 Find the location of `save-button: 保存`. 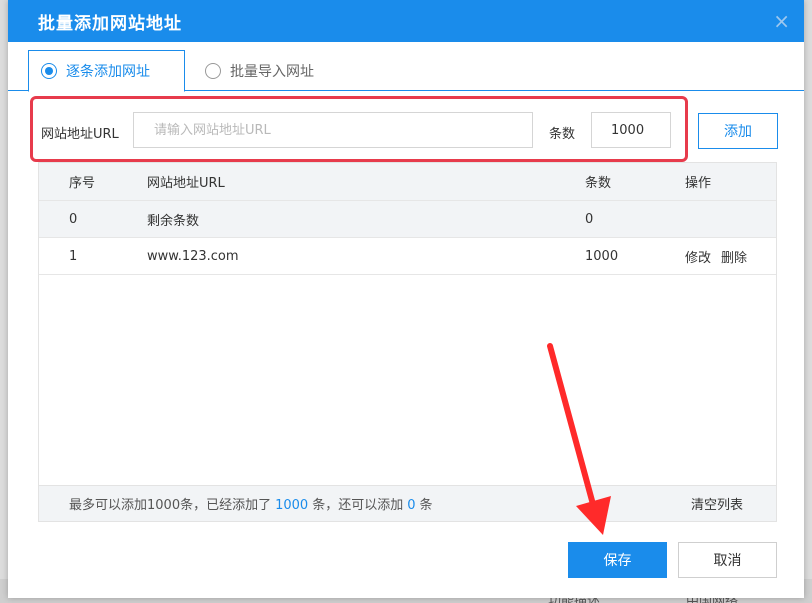

save-button: 保存 is located at coordinates (617, 560).